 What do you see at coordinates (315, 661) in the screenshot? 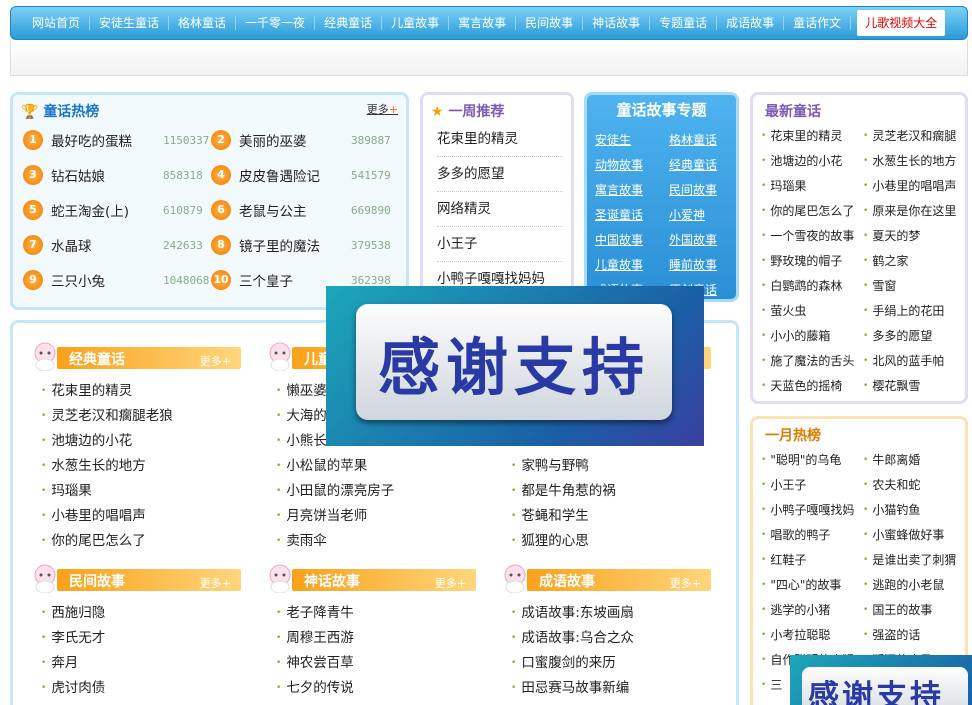
I see `category-item: 神农尝百草` at bounding box center [315, 661].